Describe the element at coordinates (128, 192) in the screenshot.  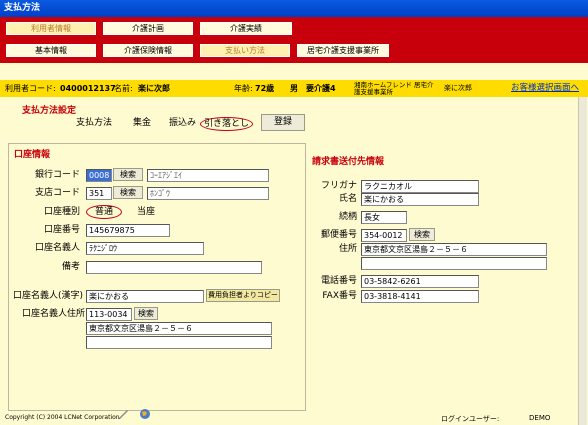
I see `branch-search-button: 検索` at that location.